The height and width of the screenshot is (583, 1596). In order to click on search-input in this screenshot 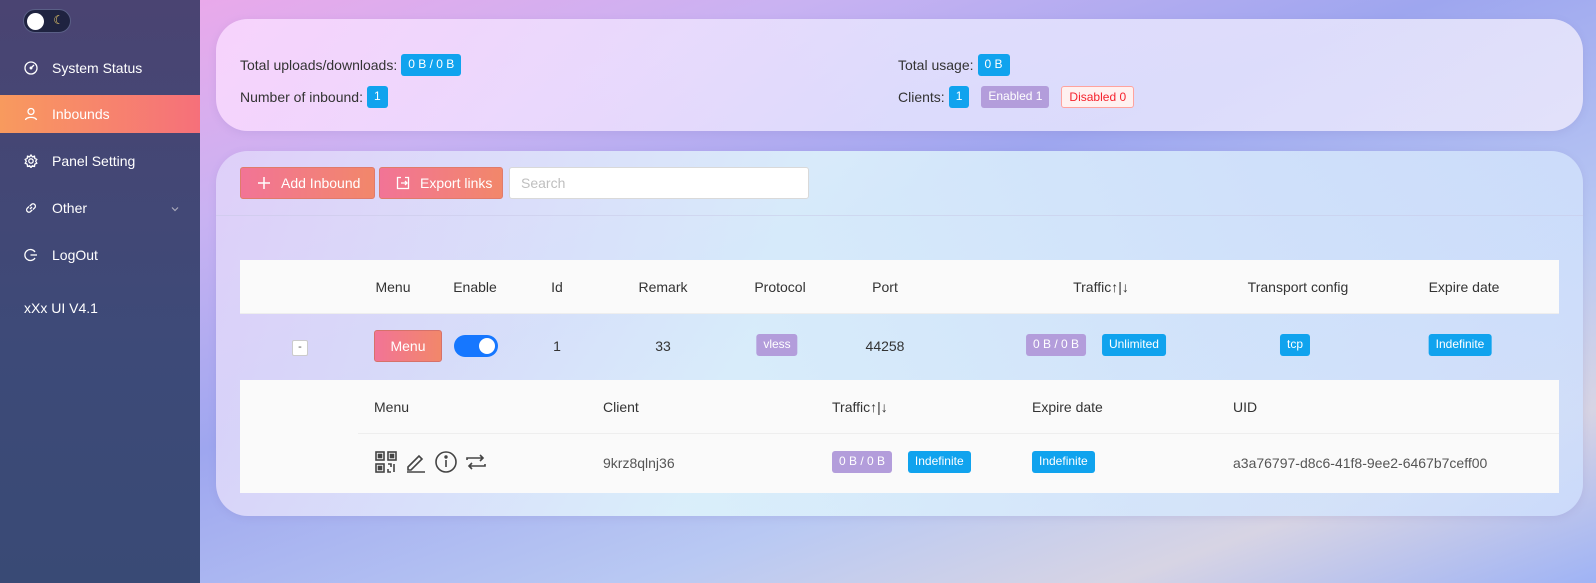, I will do `click(659, 183)`.